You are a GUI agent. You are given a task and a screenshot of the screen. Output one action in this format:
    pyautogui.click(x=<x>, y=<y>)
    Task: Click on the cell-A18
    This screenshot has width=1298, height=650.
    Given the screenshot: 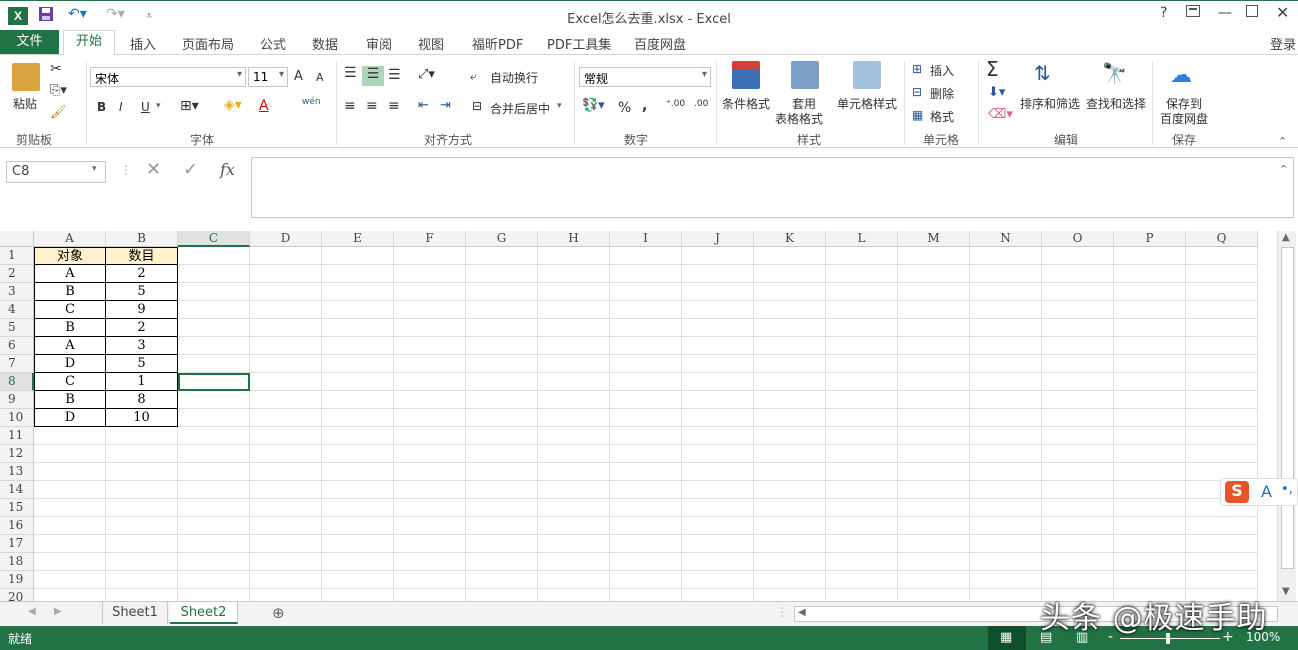 What is the action you would take?
    pyautogui.click(x=70, y=562)
    